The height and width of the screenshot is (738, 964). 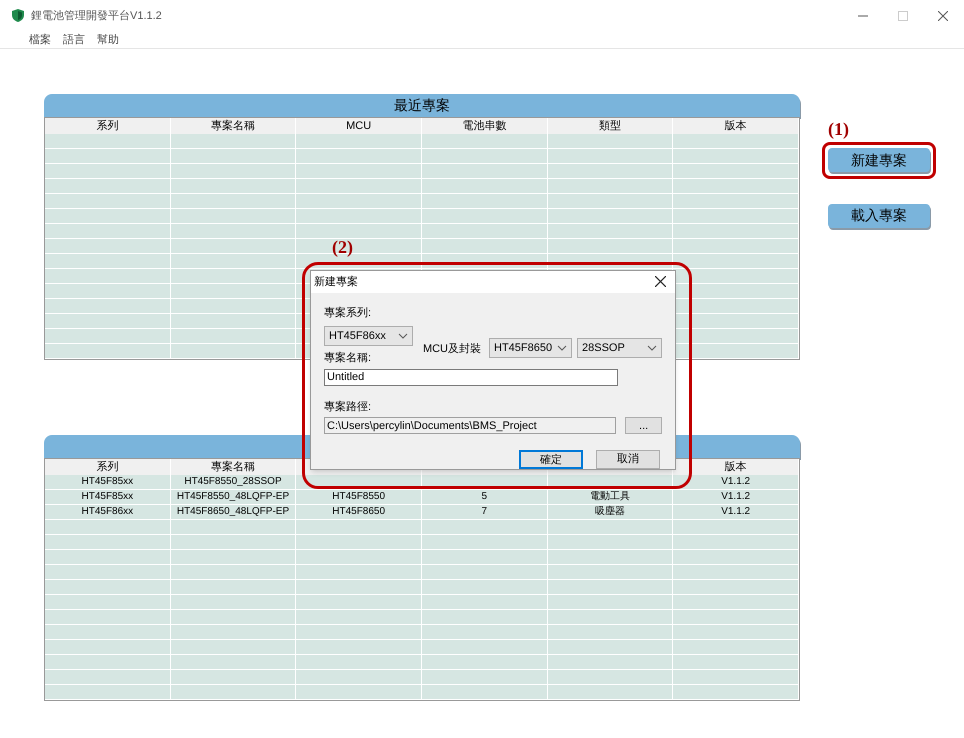 I want to click on table-cell: HT45F8550_28SSOP, so click(x=233, y=482).